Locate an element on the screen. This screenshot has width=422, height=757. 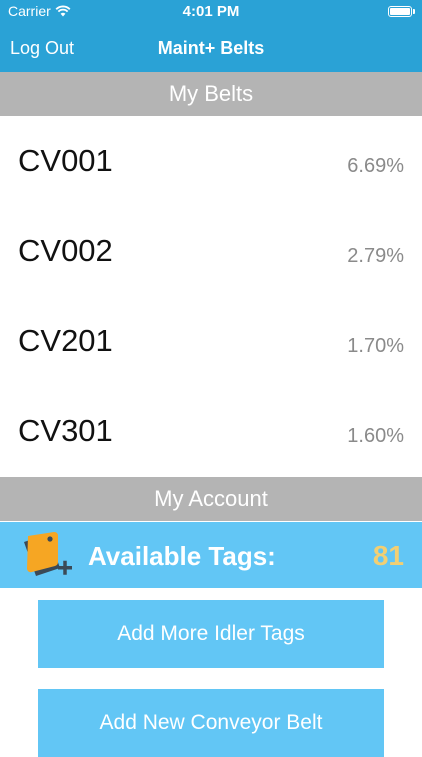
belt-name: CV201 is located at coordinates (65, 340).